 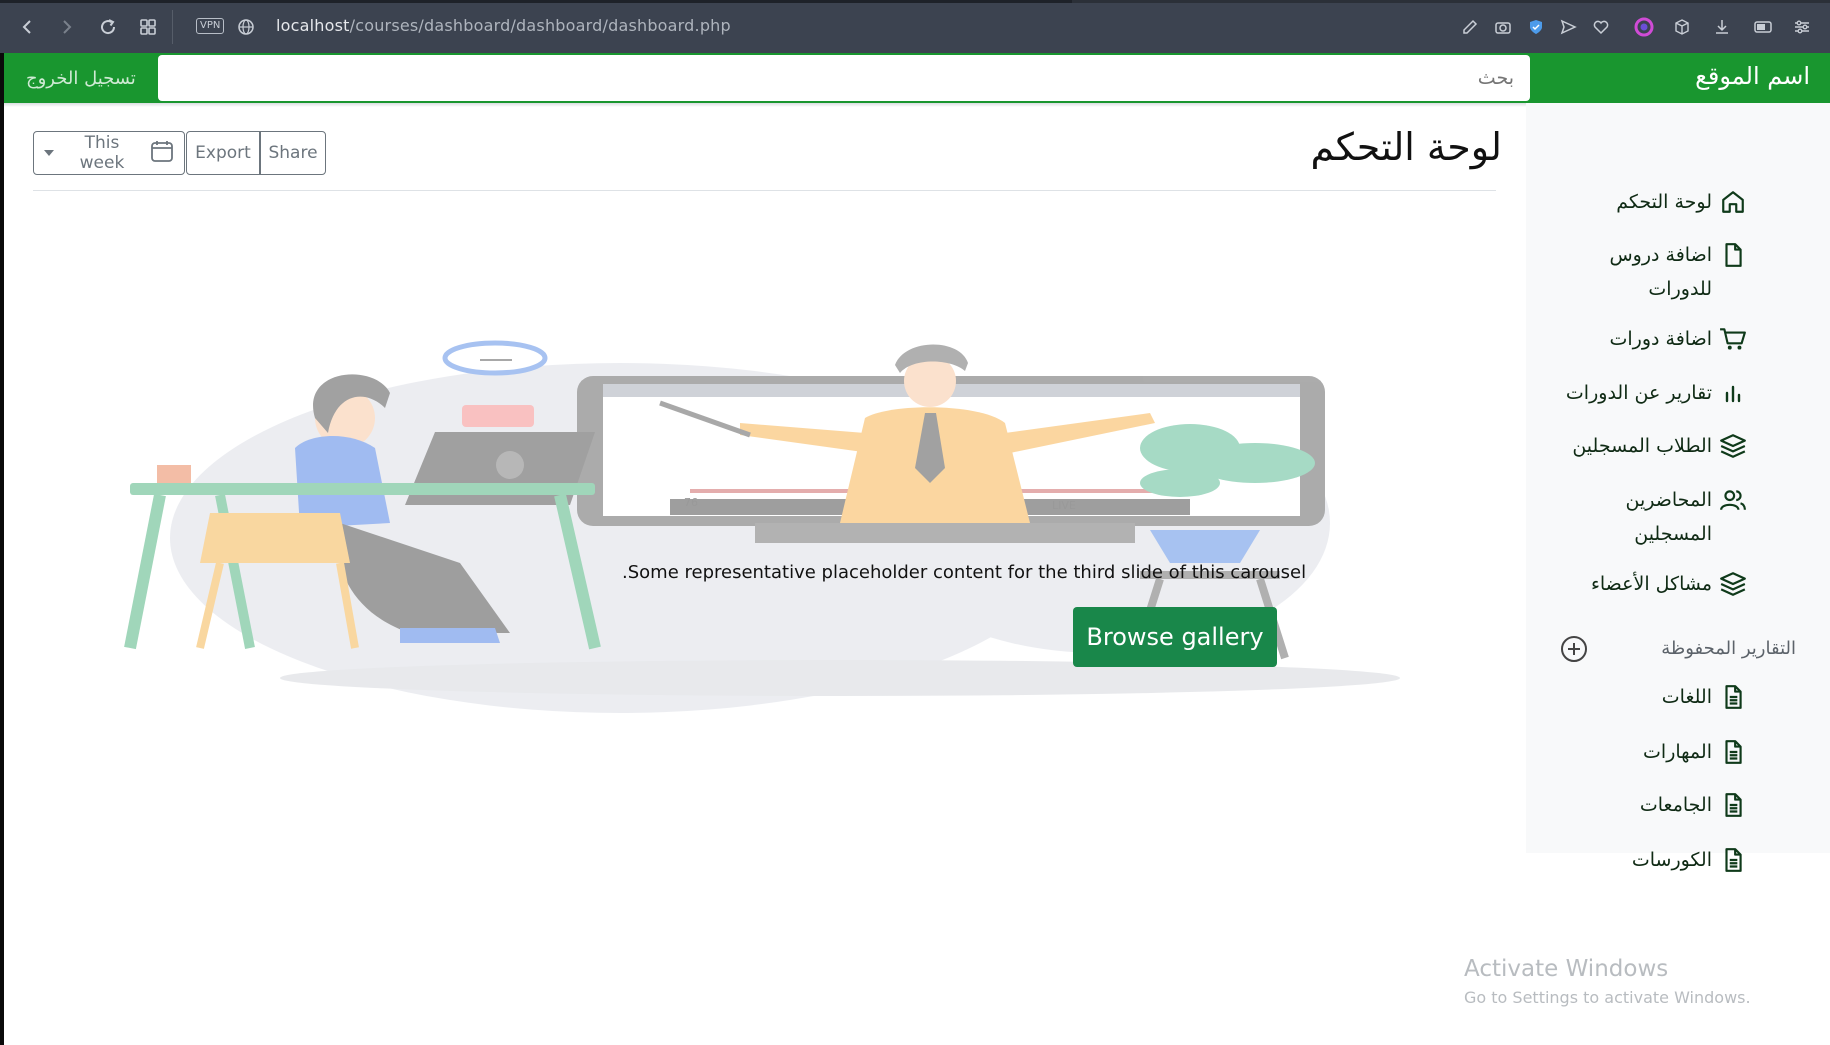 I want to click on top-navbar: اسم الموقع تسجيل الخروج, so click(x=917, y=80).